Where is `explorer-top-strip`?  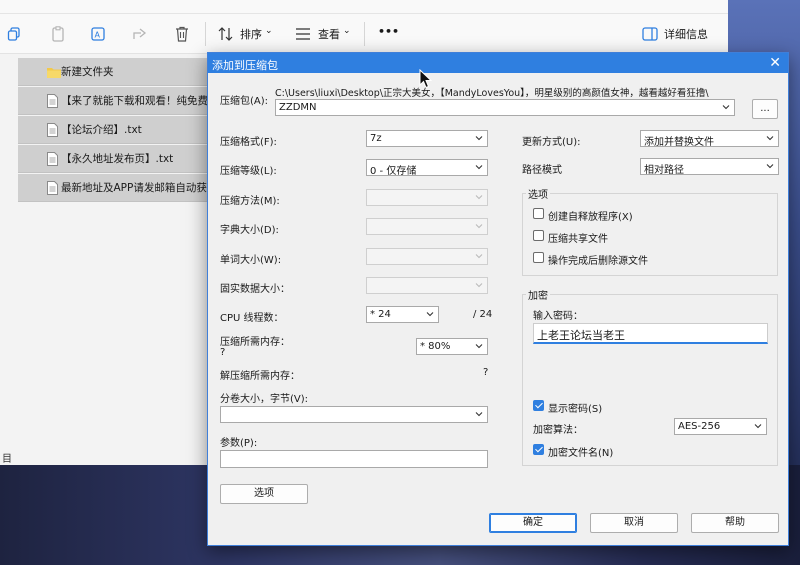
explorer-top-strip is located at coordinates (364, 7).